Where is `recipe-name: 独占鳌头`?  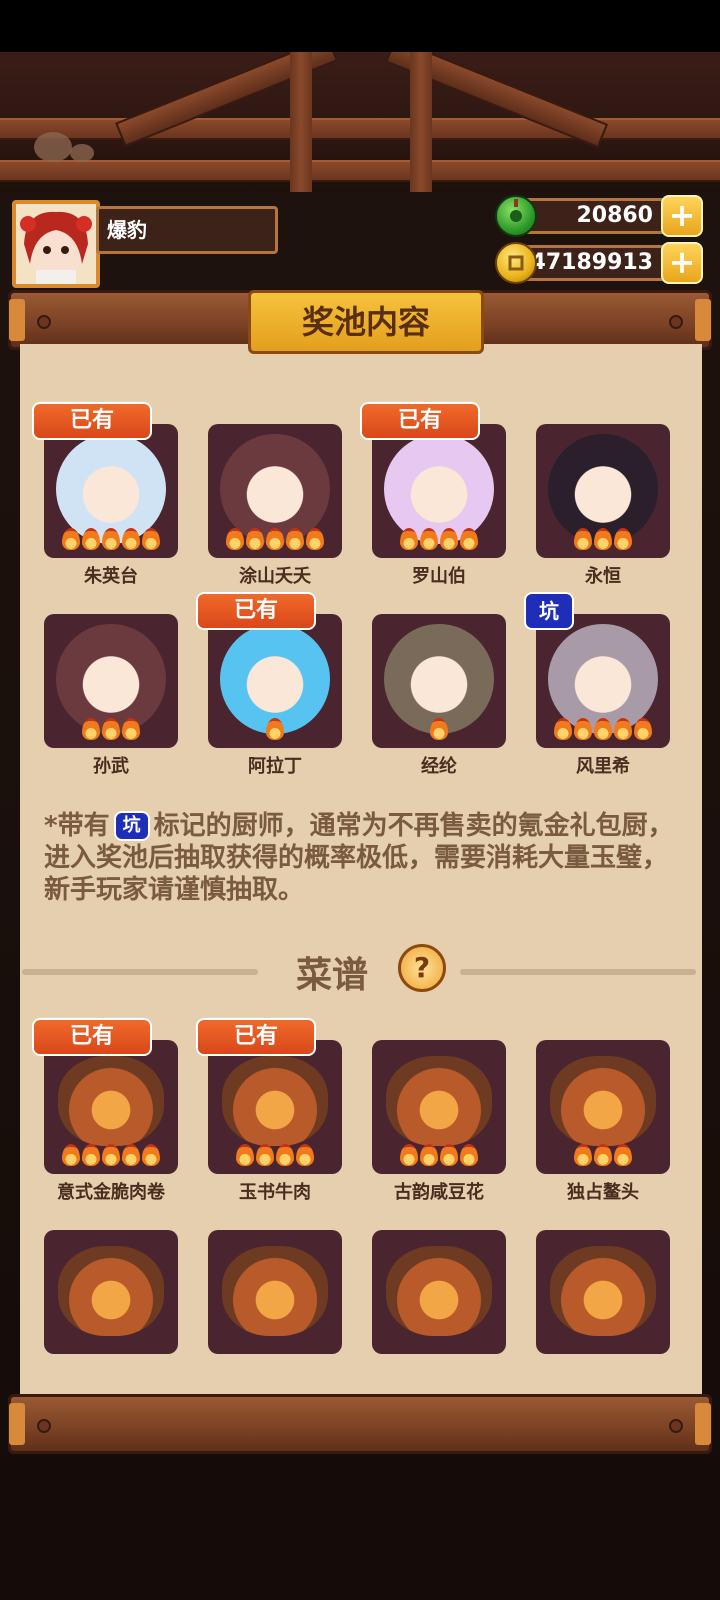 recipe-name: 独占鳌头 is located at coordinates (603, 1192).